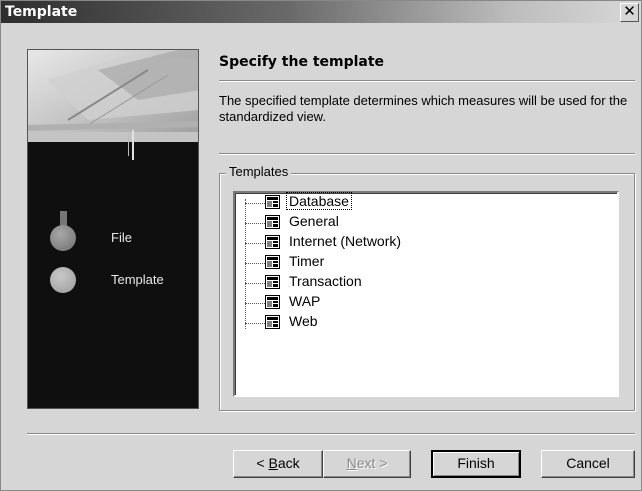 Image resolution: width=642 pixels, height=491 pixels. I want to click on close-button: ✕, so click(629, 12).